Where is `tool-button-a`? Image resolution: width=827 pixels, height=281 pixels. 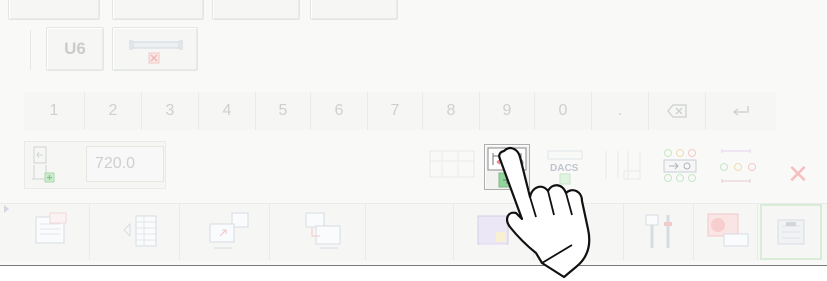
tool-button-a is located at coordinates (452, 165).